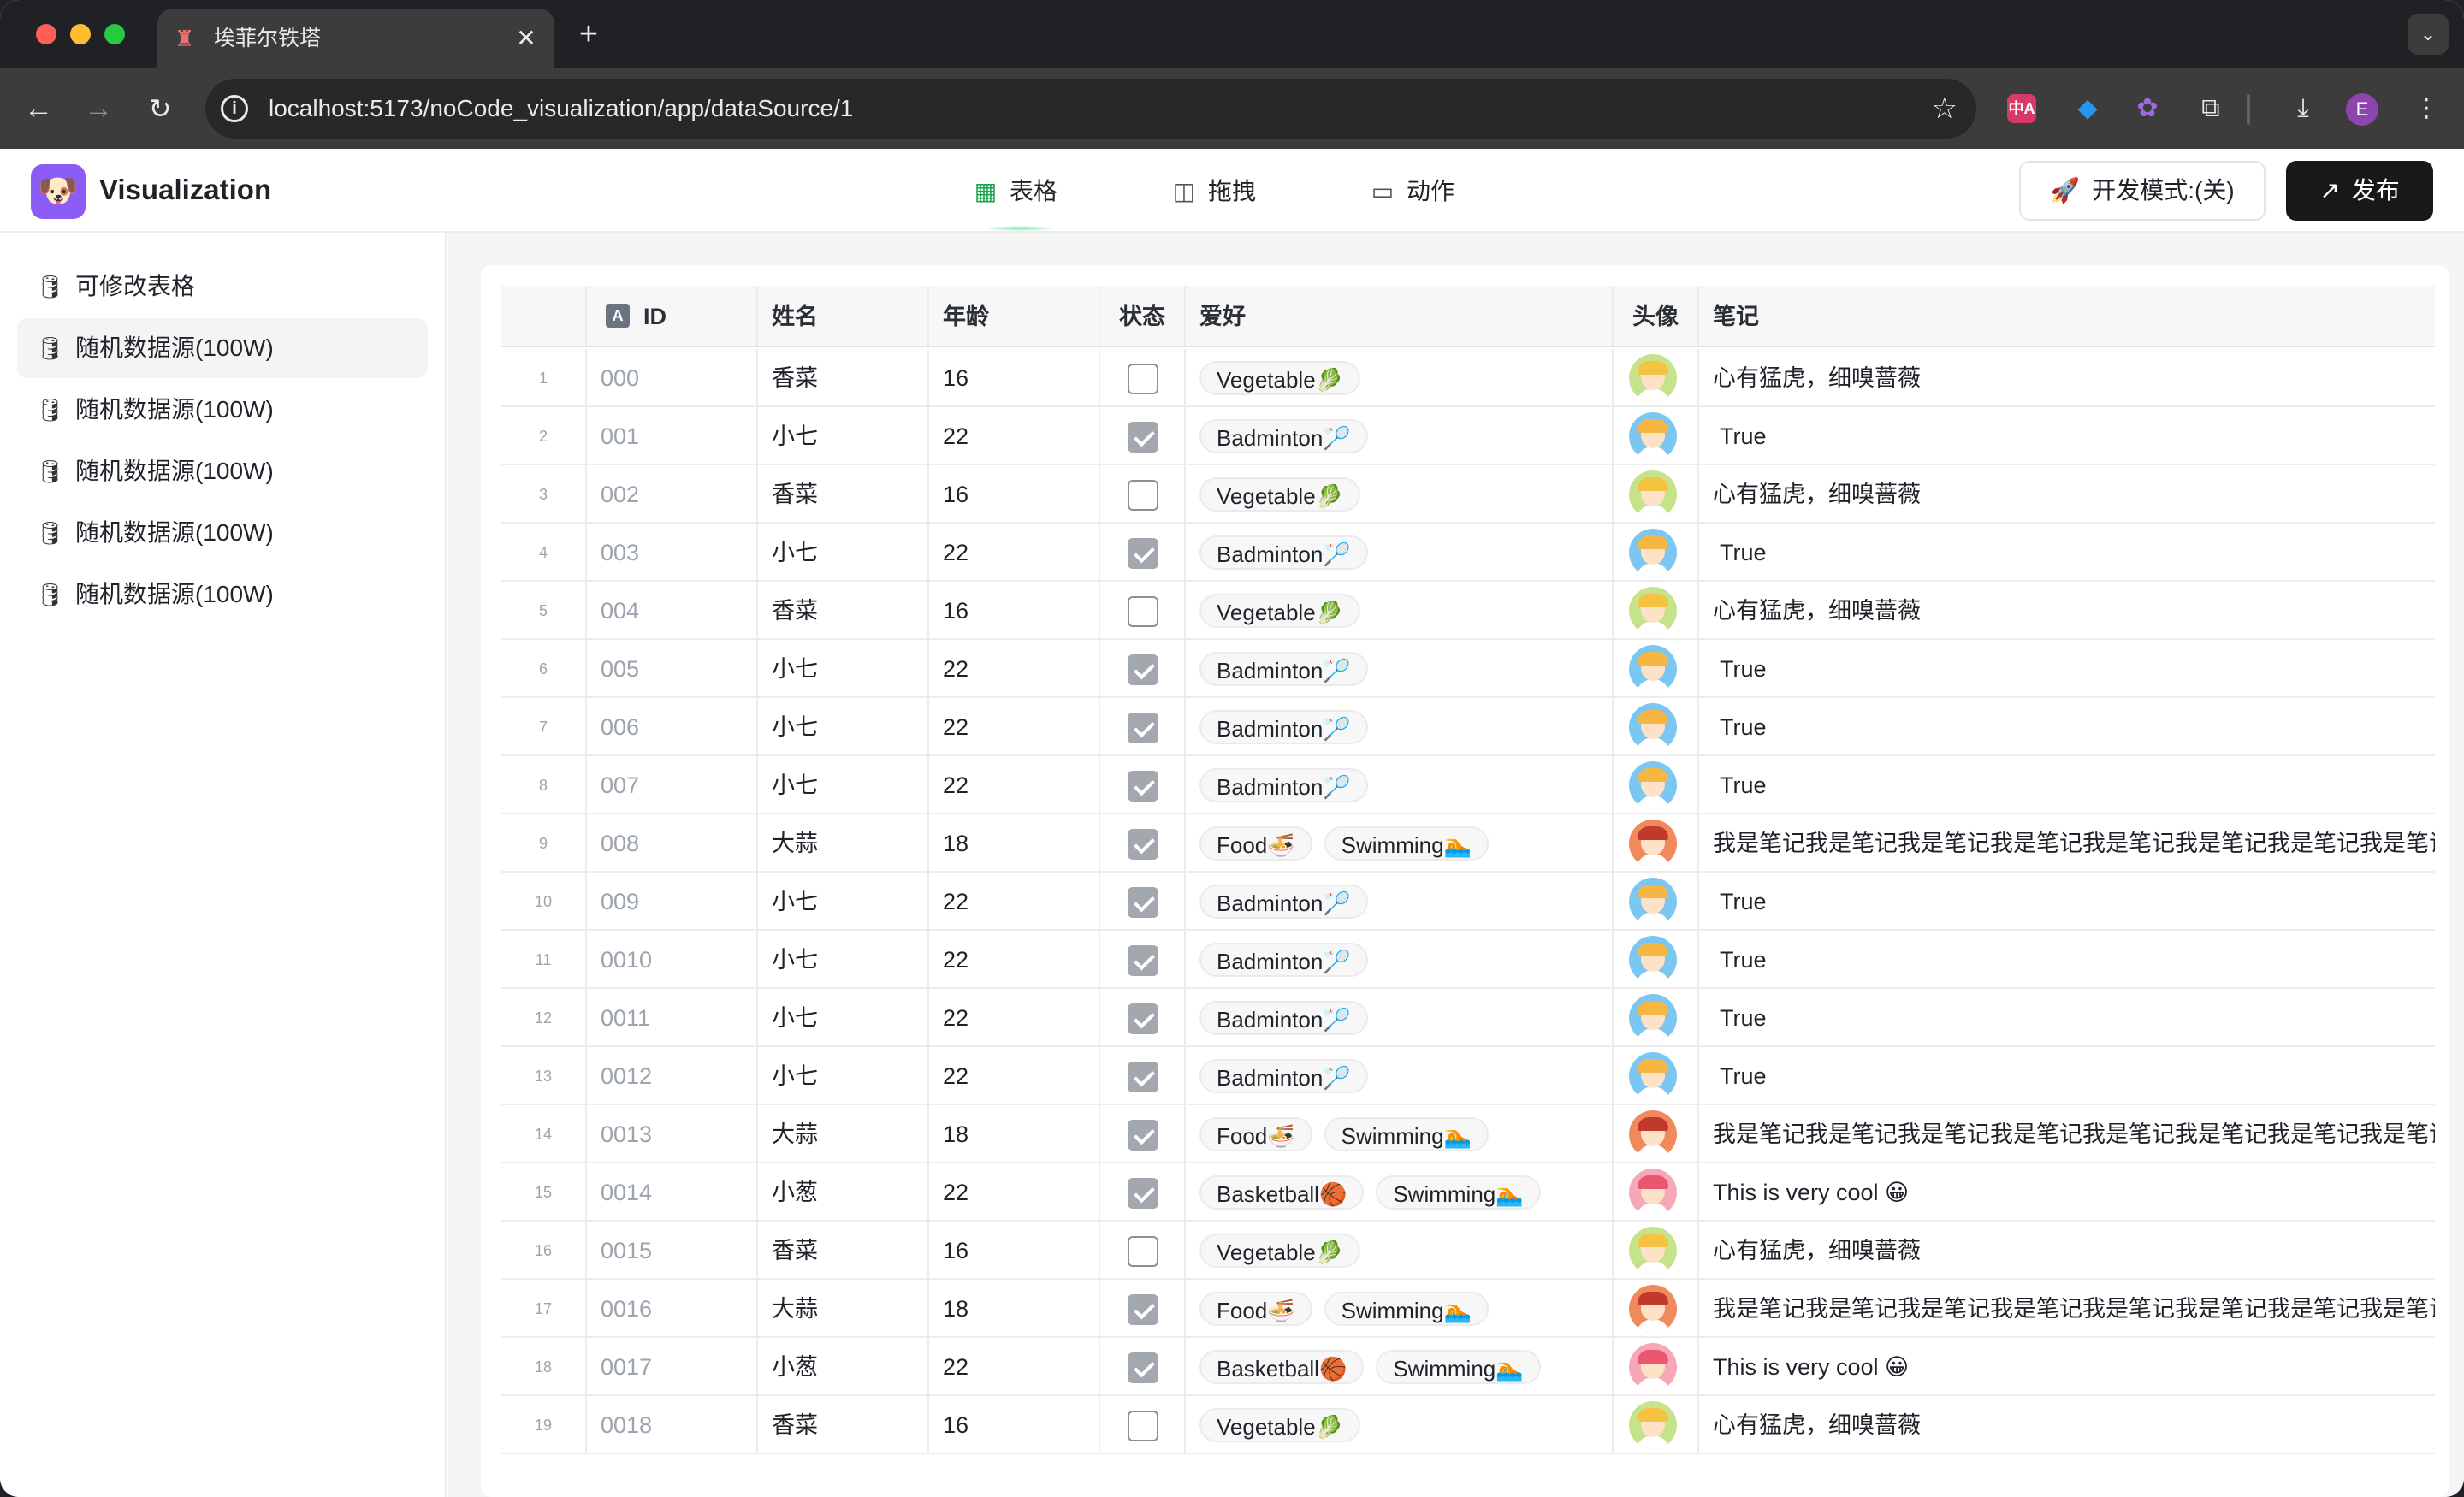 The width and height of the screenshot is (2464, 1497). What do you see at coordinates (1945, 108) in the screenshot?
I see `bookmark-star-icon: ☆` at bounding box center [1945, 108].